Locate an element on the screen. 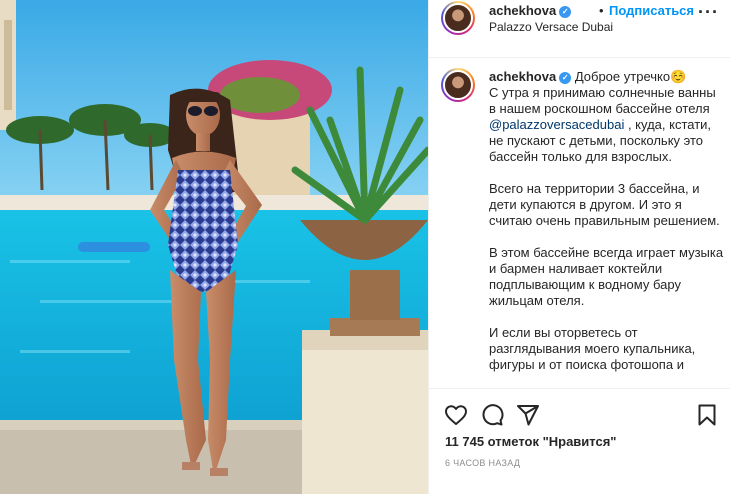 The image size is (730, 494). post-actions: 11 745 отметок "Нравится" 6 ЧАСОВ НАЗАД is located at coordinates (579, 441).